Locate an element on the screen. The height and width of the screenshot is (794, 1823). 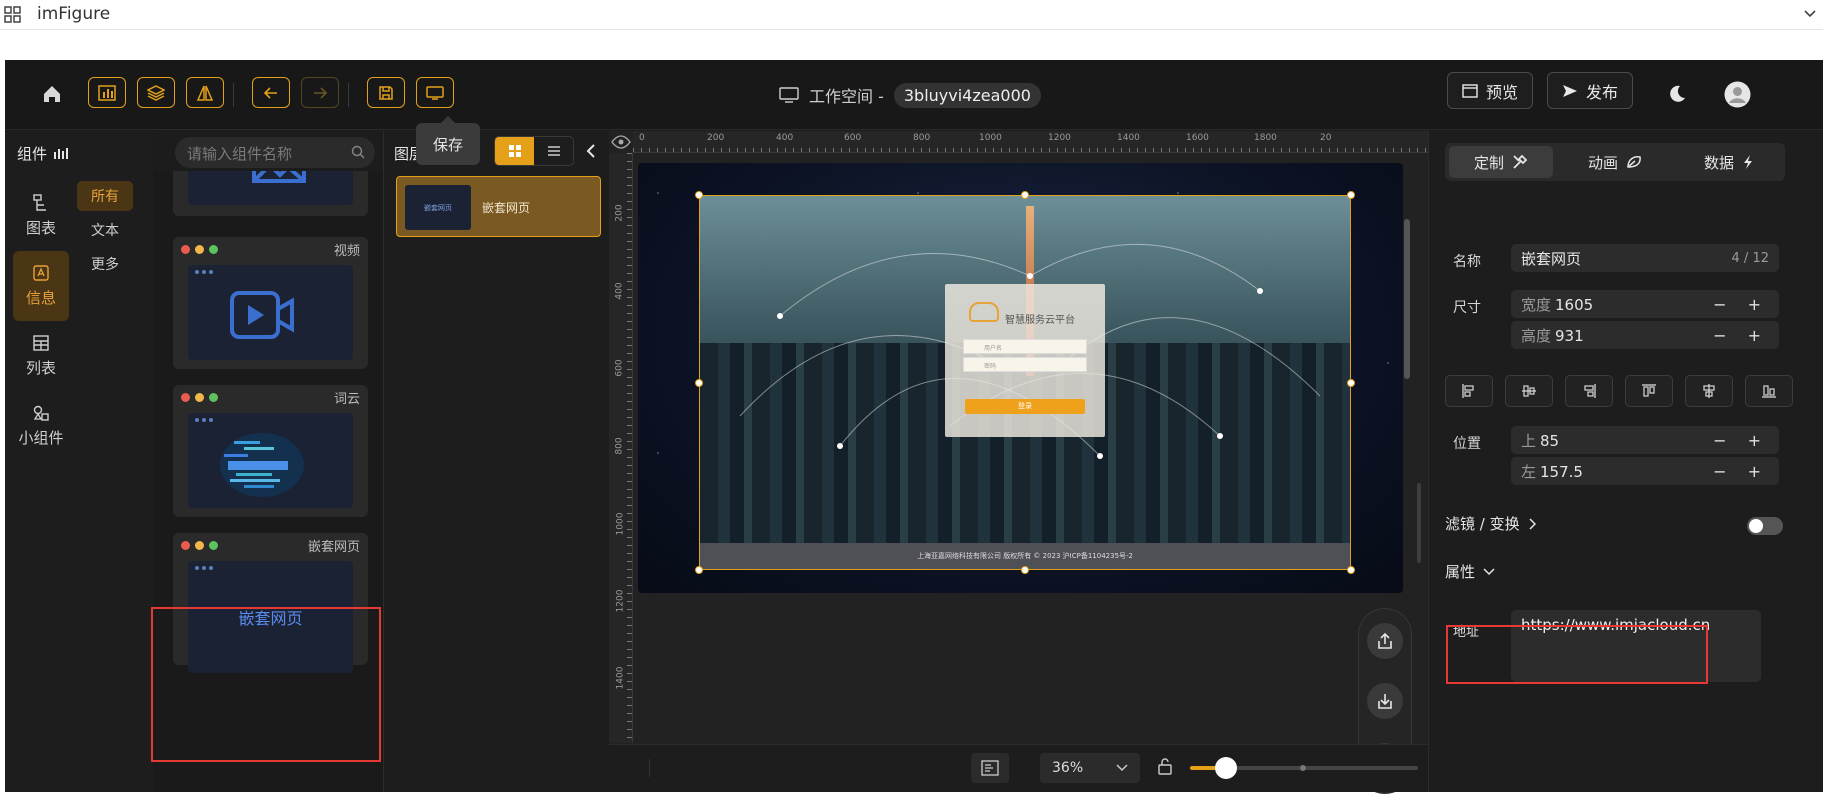
layer-item: 嵌套网页 嵌套网页 is located at coordinates (498, 206).